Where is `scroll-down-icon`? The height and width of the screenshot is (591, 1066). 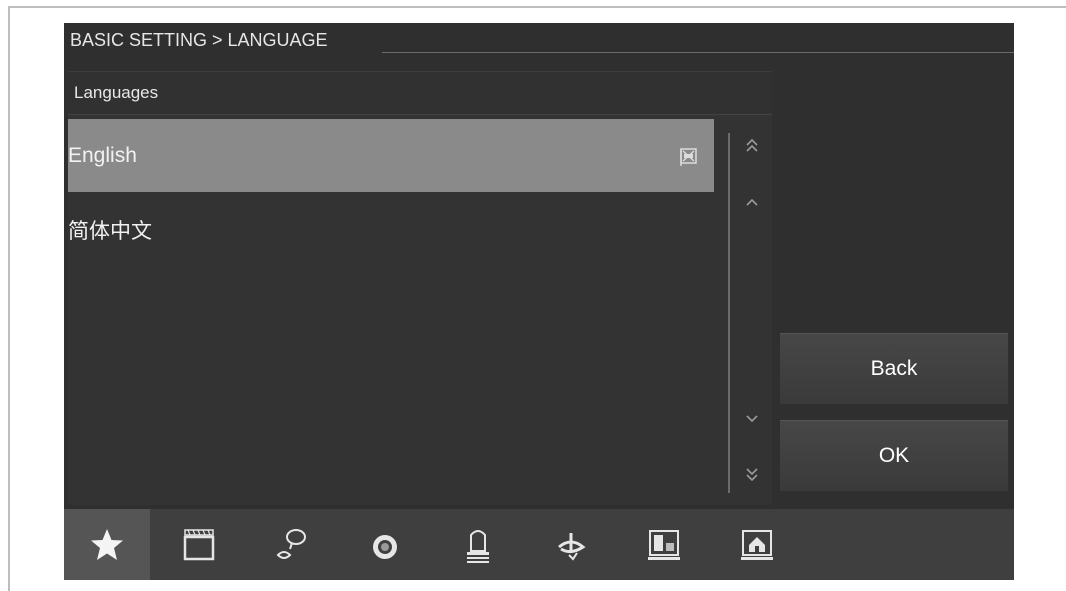 scroll-down-icon is located at coordinates (752, 418).